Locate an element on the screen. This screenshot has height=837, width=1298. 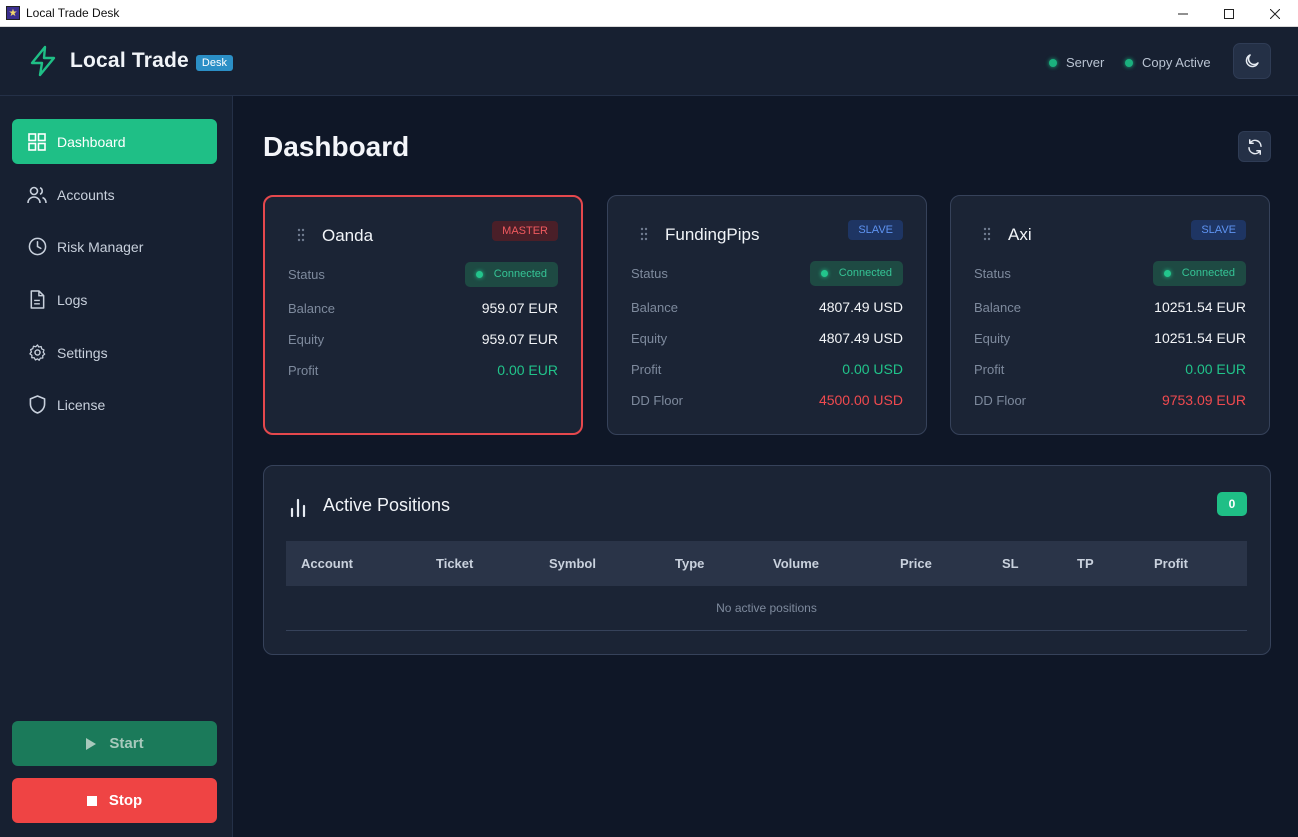
close-icon is located at coordinates (1275, 13).